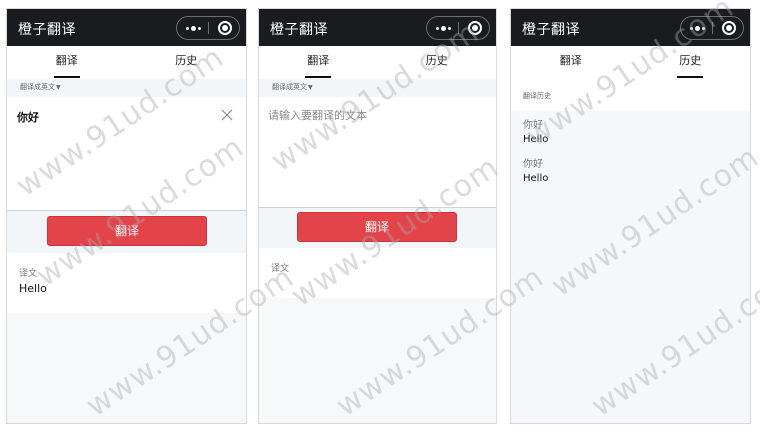 This screenshot has height=434, width=760. What do you see at coordinates (28, 117) in the screenshot?
I see `source-text-value: 你好` at bounding box center [28, 117].